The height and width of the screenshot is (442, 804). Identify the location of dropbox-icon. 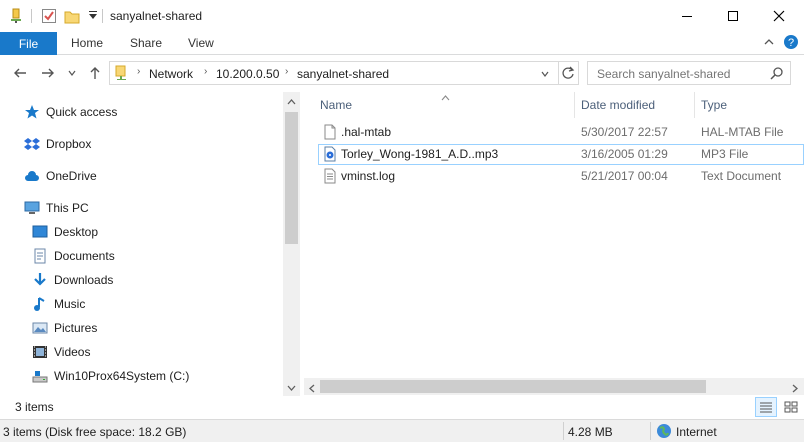
(32, 144).